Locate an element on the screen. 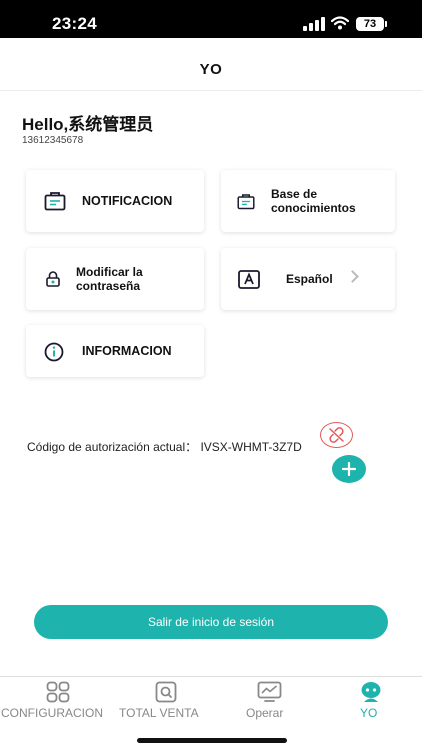 The height and width of the screenshot is (750, 422). battery-tip is located at coordinates (386, 24).